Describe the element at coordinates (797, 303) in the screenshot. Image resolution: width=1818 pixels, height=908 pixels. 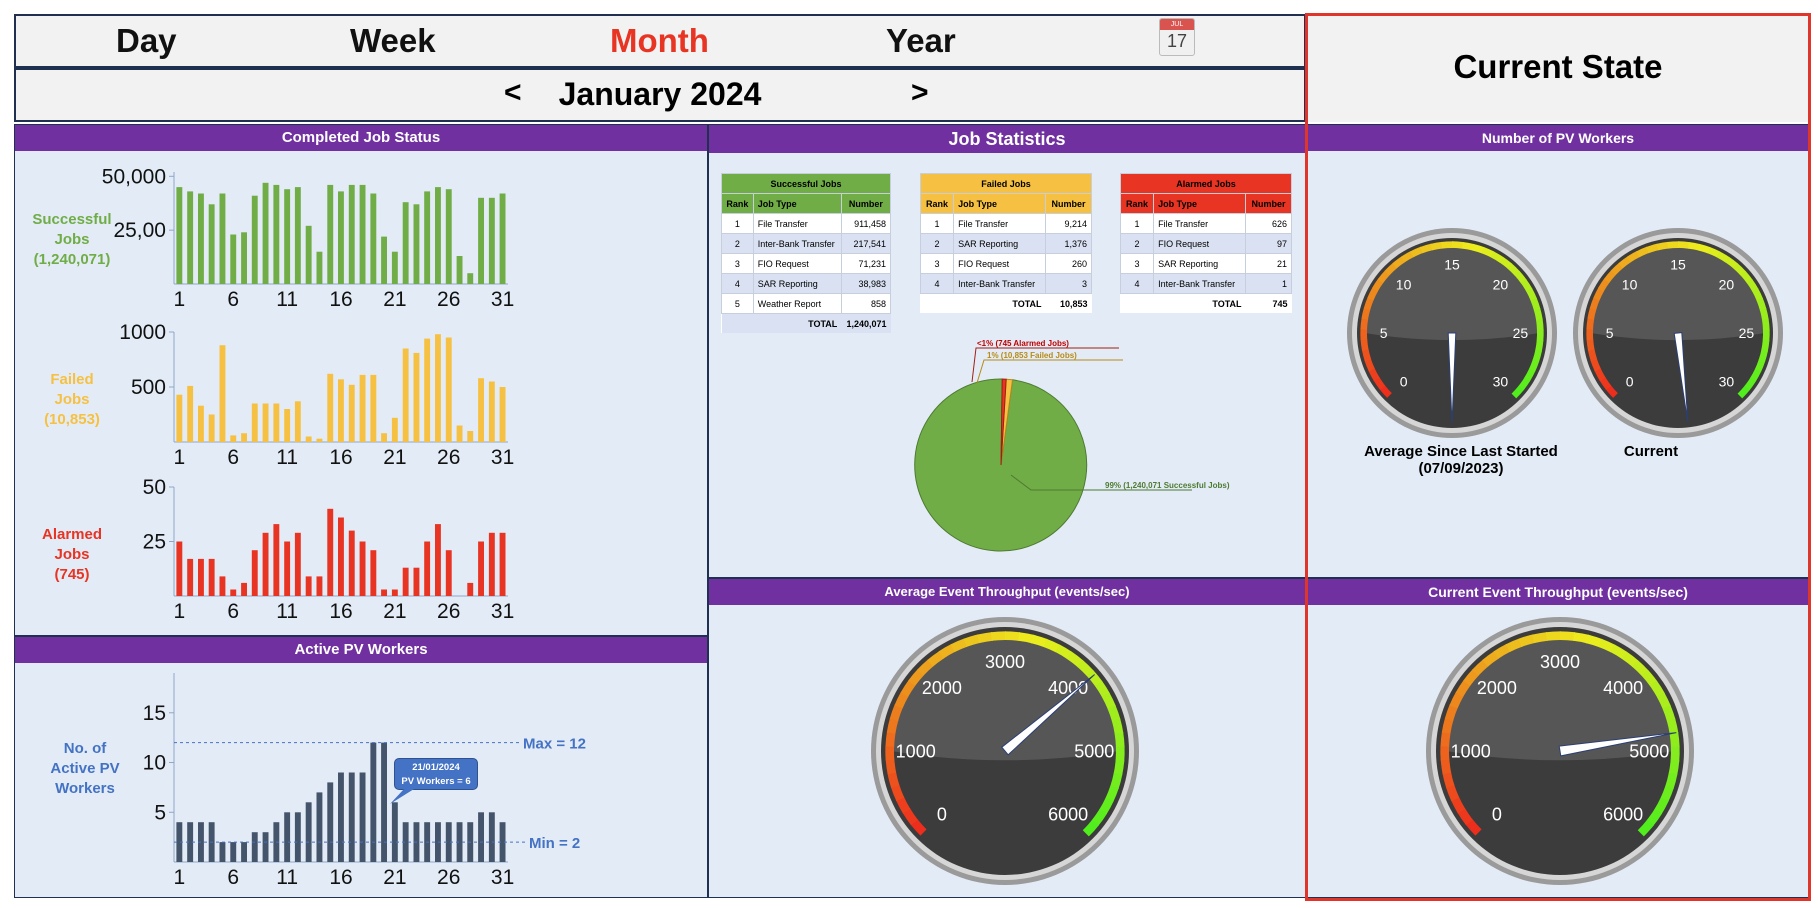
I see `type-cell: Weather Report` at that location.